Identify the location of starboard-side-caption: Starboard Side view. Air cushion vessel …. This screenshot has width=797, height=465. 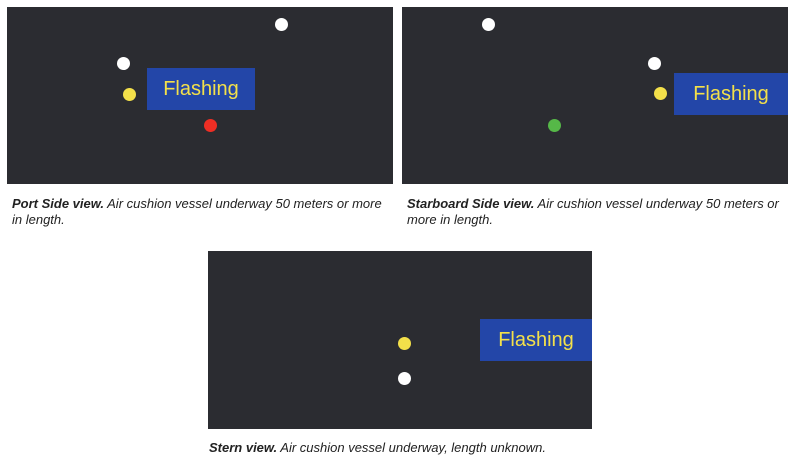
(599, 212).